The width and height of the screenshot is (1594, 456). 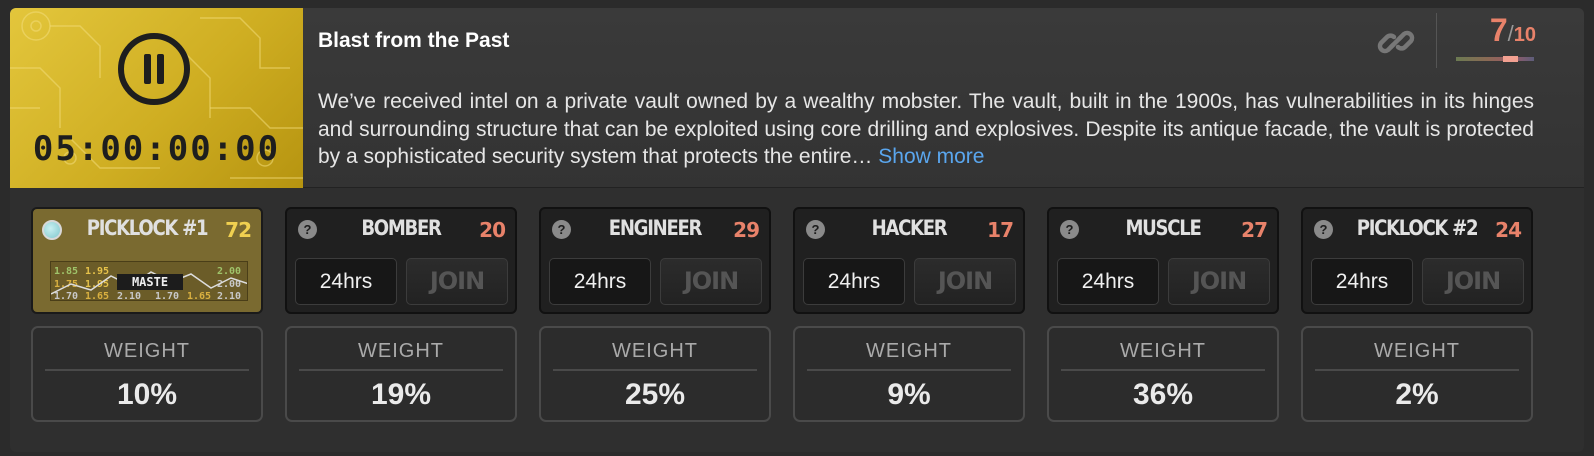 I want to click on weight-box: WEIGHT 36%, so click(x=1163, y=374).